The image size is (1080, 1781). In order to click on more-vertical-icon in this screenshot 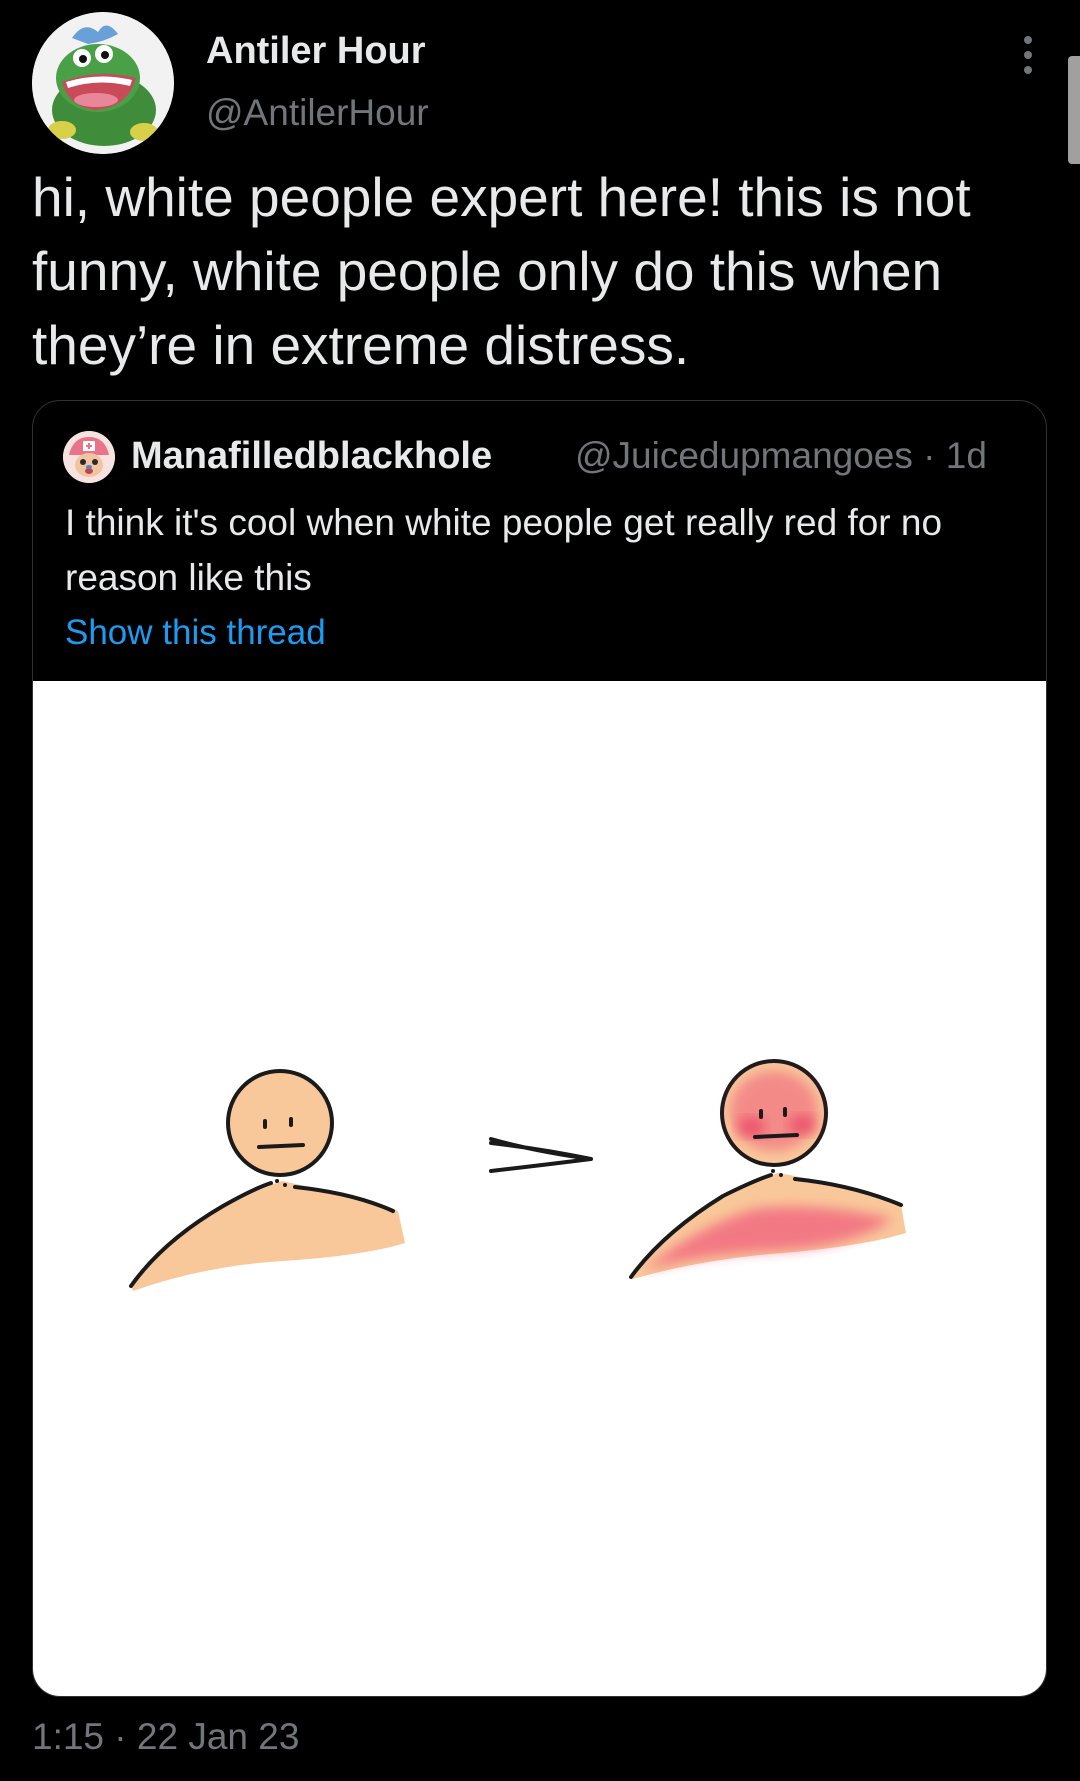, I will do `click(1028, 40)`.